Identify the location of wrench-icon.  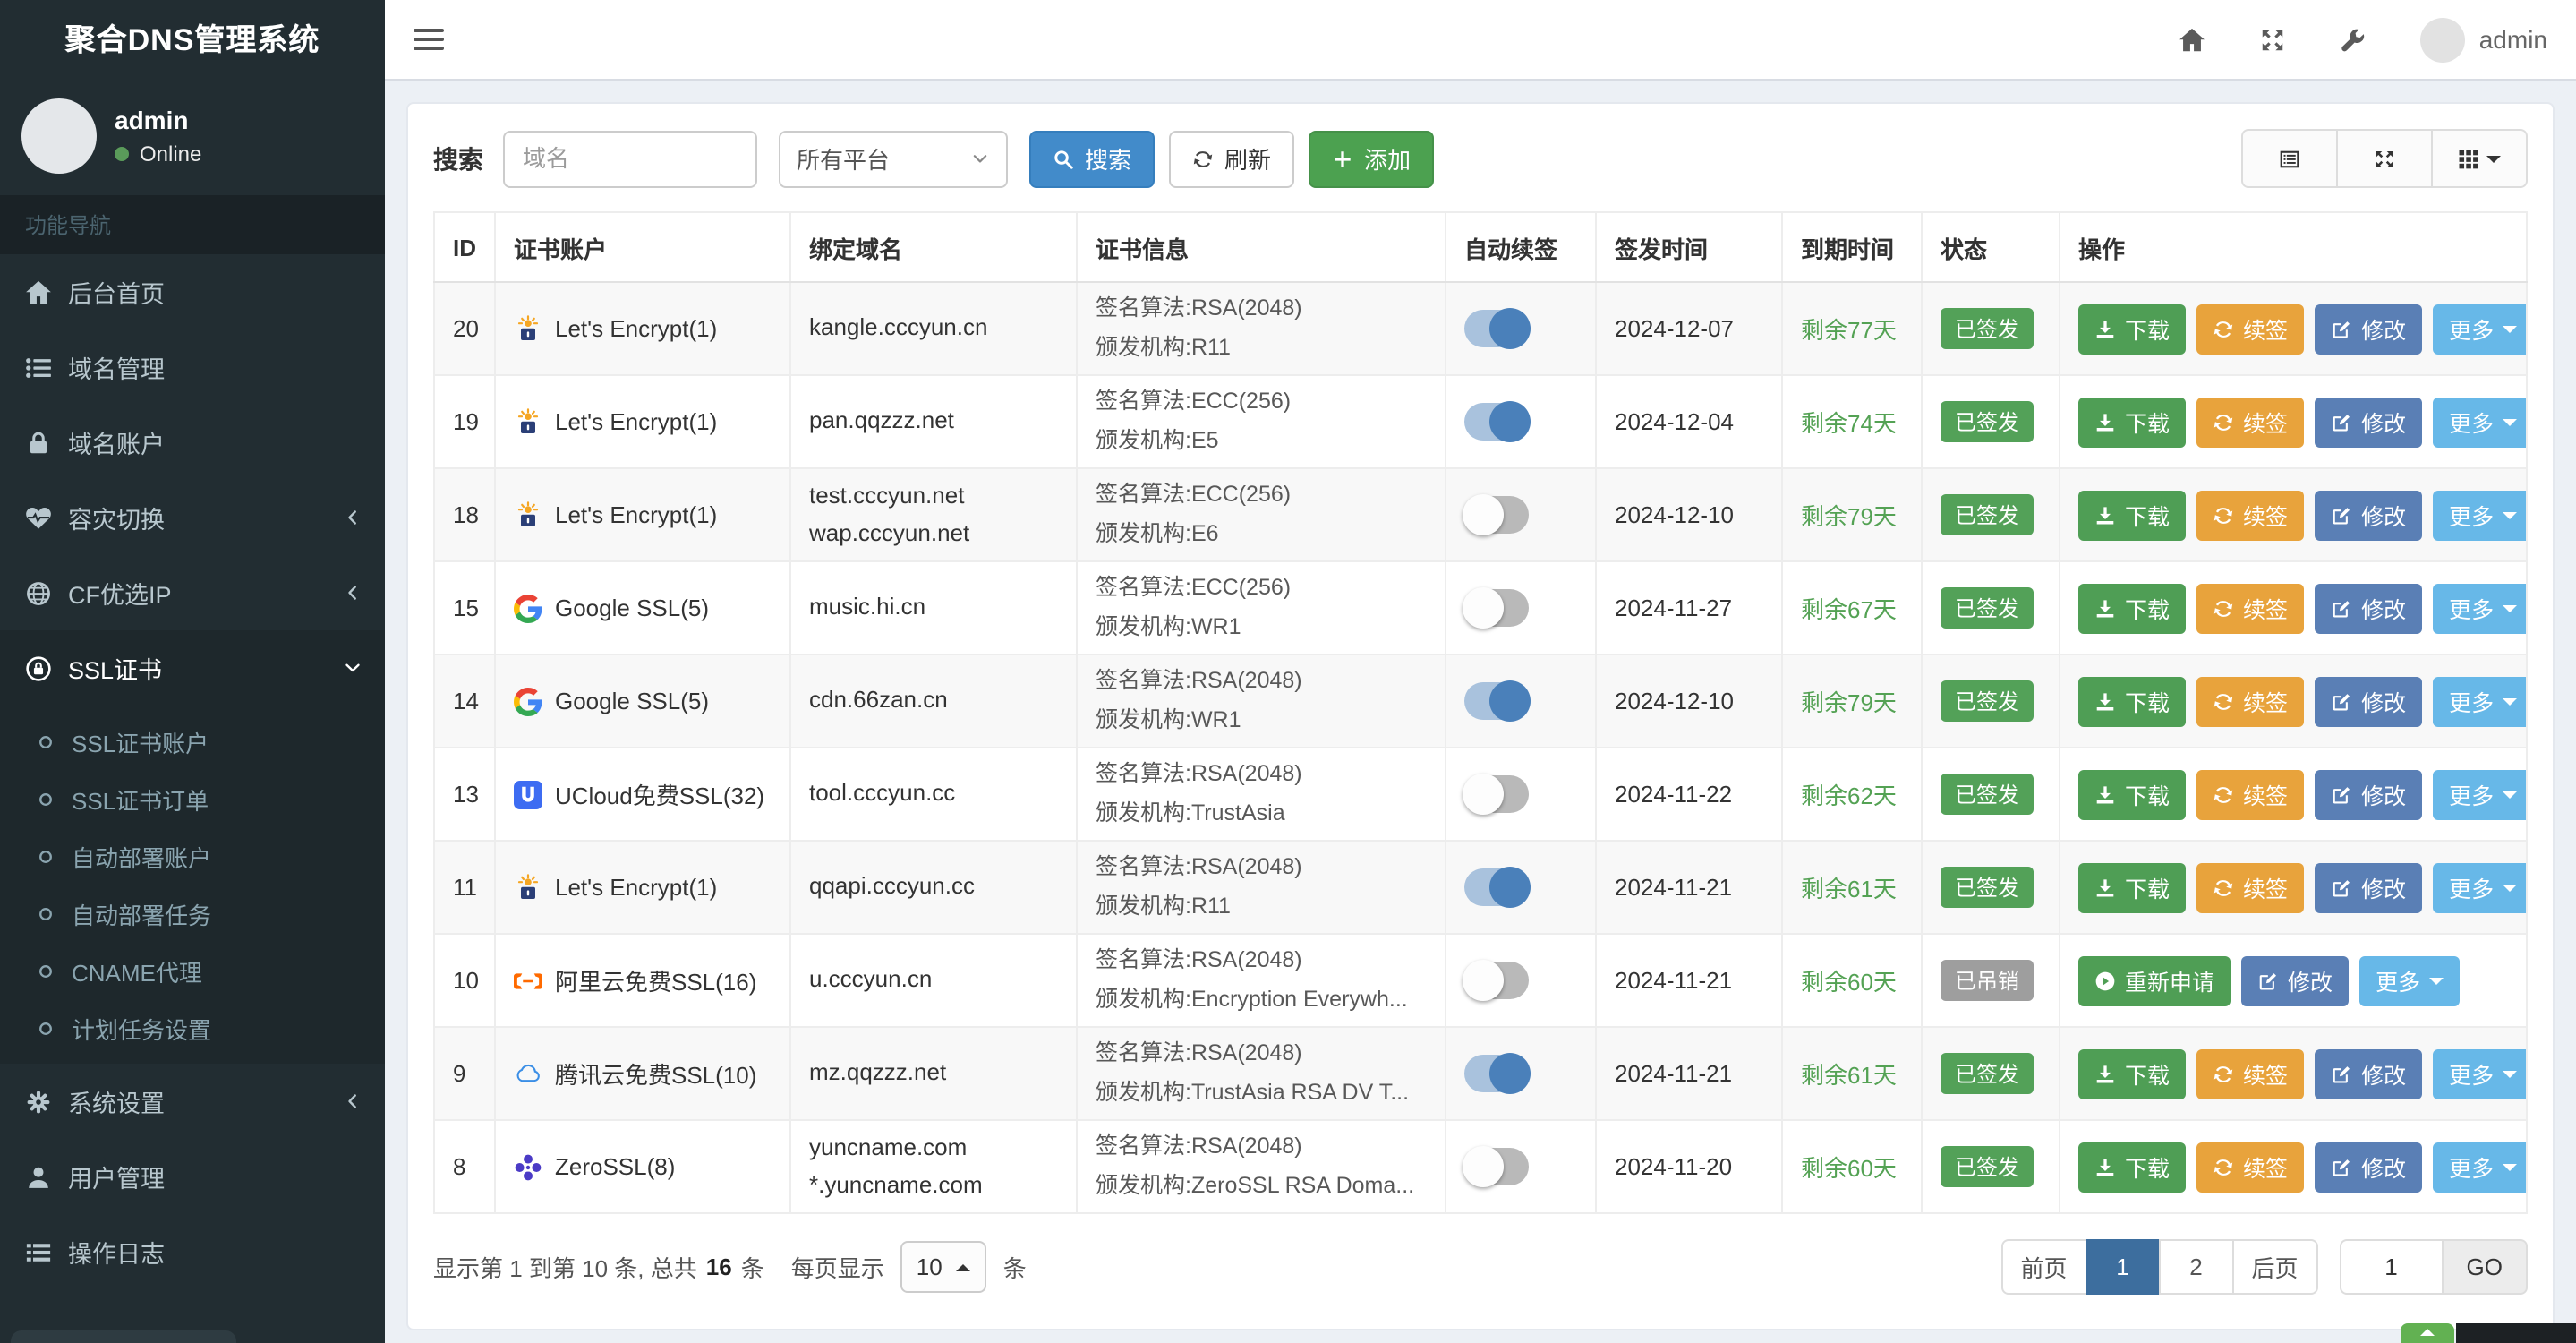
(2353, 39).